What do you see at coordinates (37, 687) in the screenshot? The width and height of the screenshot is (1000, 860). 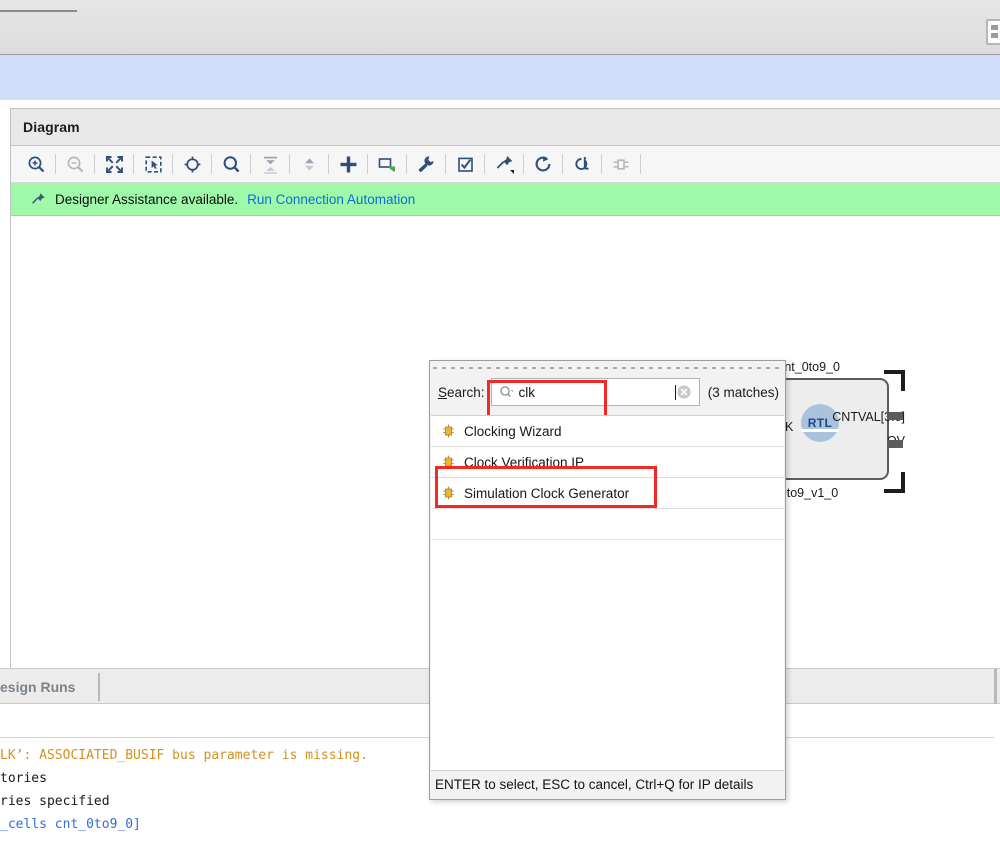 I see `tab-design-runs: esign Runs` at bounding box center [37, 687].